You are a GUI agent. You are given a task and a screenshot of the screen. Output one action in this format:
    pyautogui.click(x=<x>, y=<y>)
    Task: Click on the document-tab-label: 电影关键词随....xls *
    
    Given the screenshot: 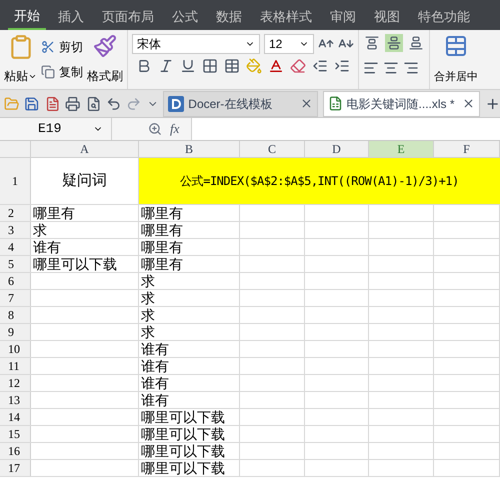 What is the action you would take?
    pyautogui.click(x=401, y=104)
    